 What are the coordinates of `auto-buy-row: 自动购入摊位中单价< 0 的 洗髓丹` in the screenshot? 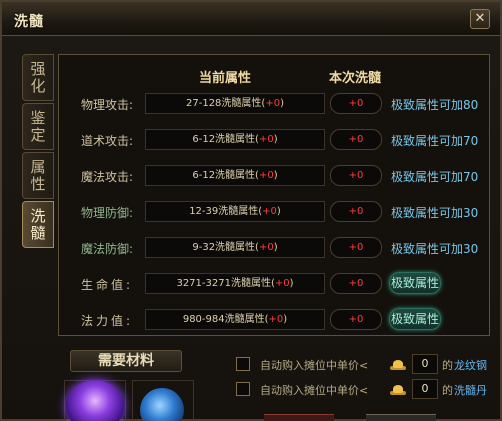 It's located at (366, 389).